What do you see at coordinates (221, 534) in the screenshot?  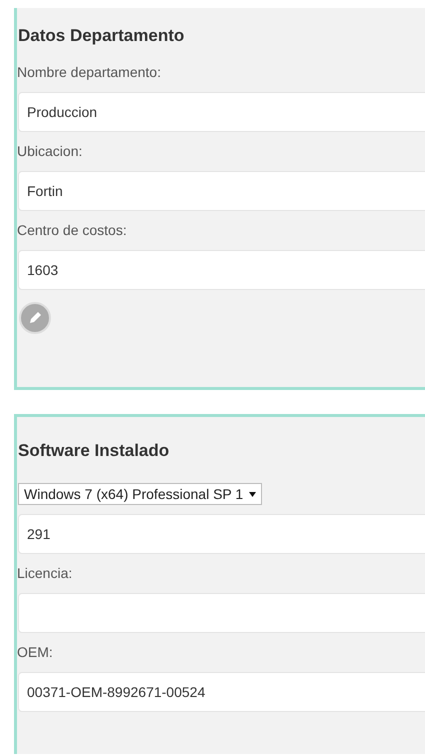 I see `text-field: 291` at bounding box center [221, 534].